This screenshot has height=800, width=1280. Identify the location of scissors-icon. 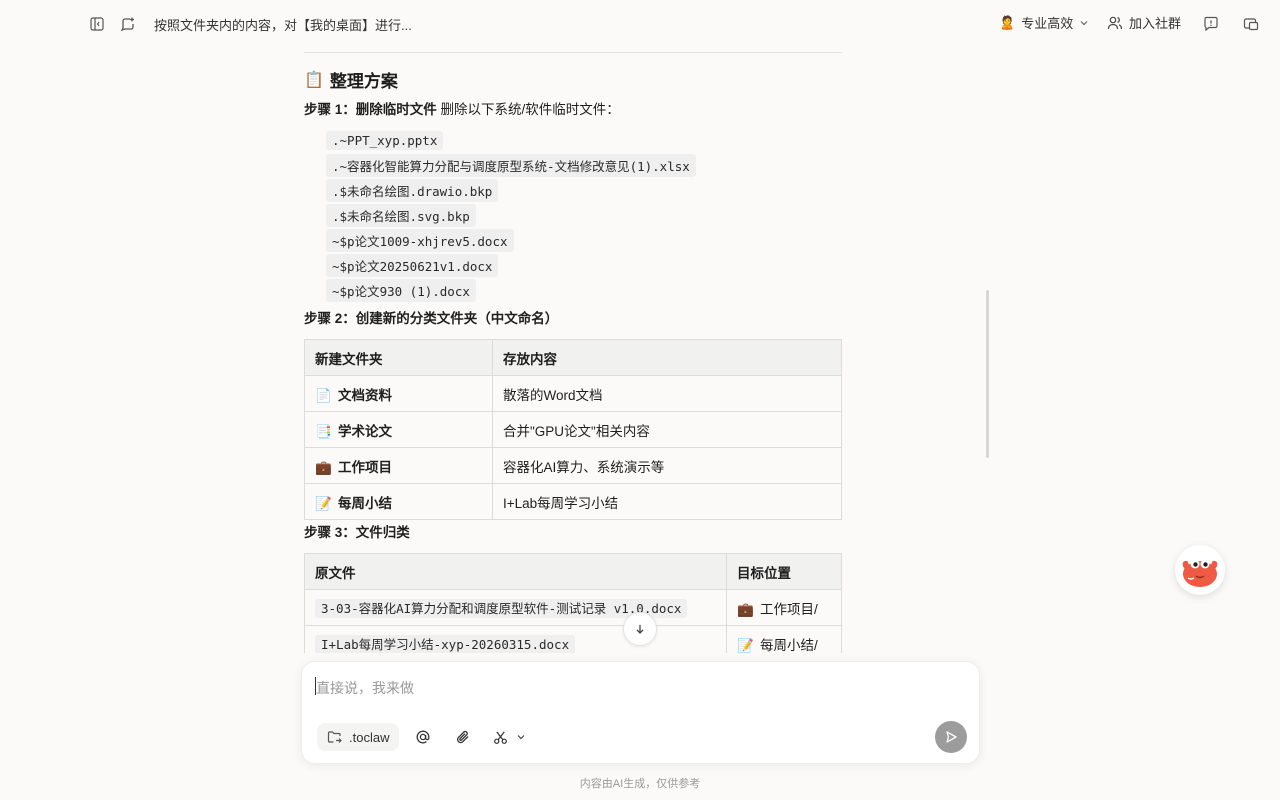
(500, 737).